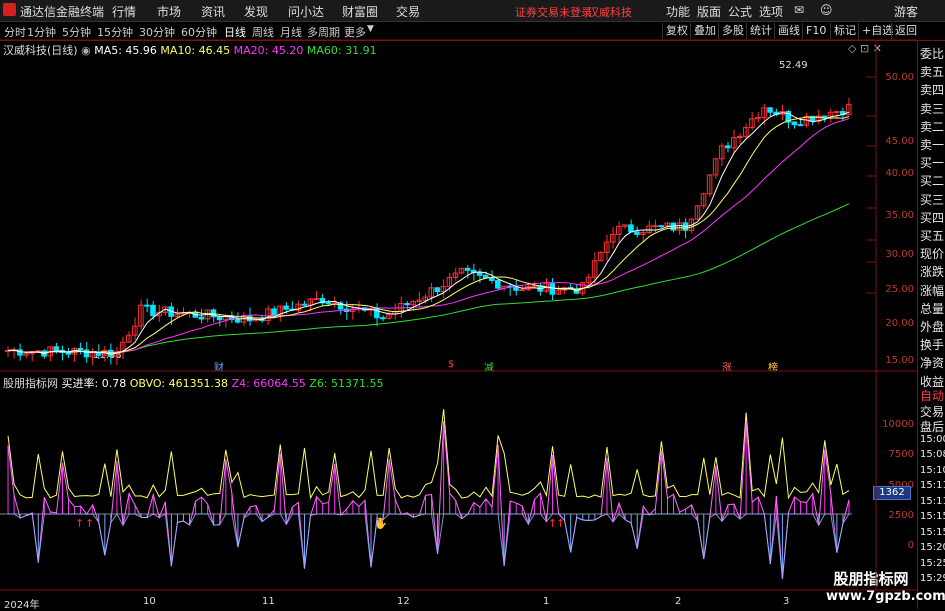 Image resolution: width=945 pixels, height=611 pixels. Describe the element at coordinates (429, 546) in the screenshot. I see `z6-line` at that location.